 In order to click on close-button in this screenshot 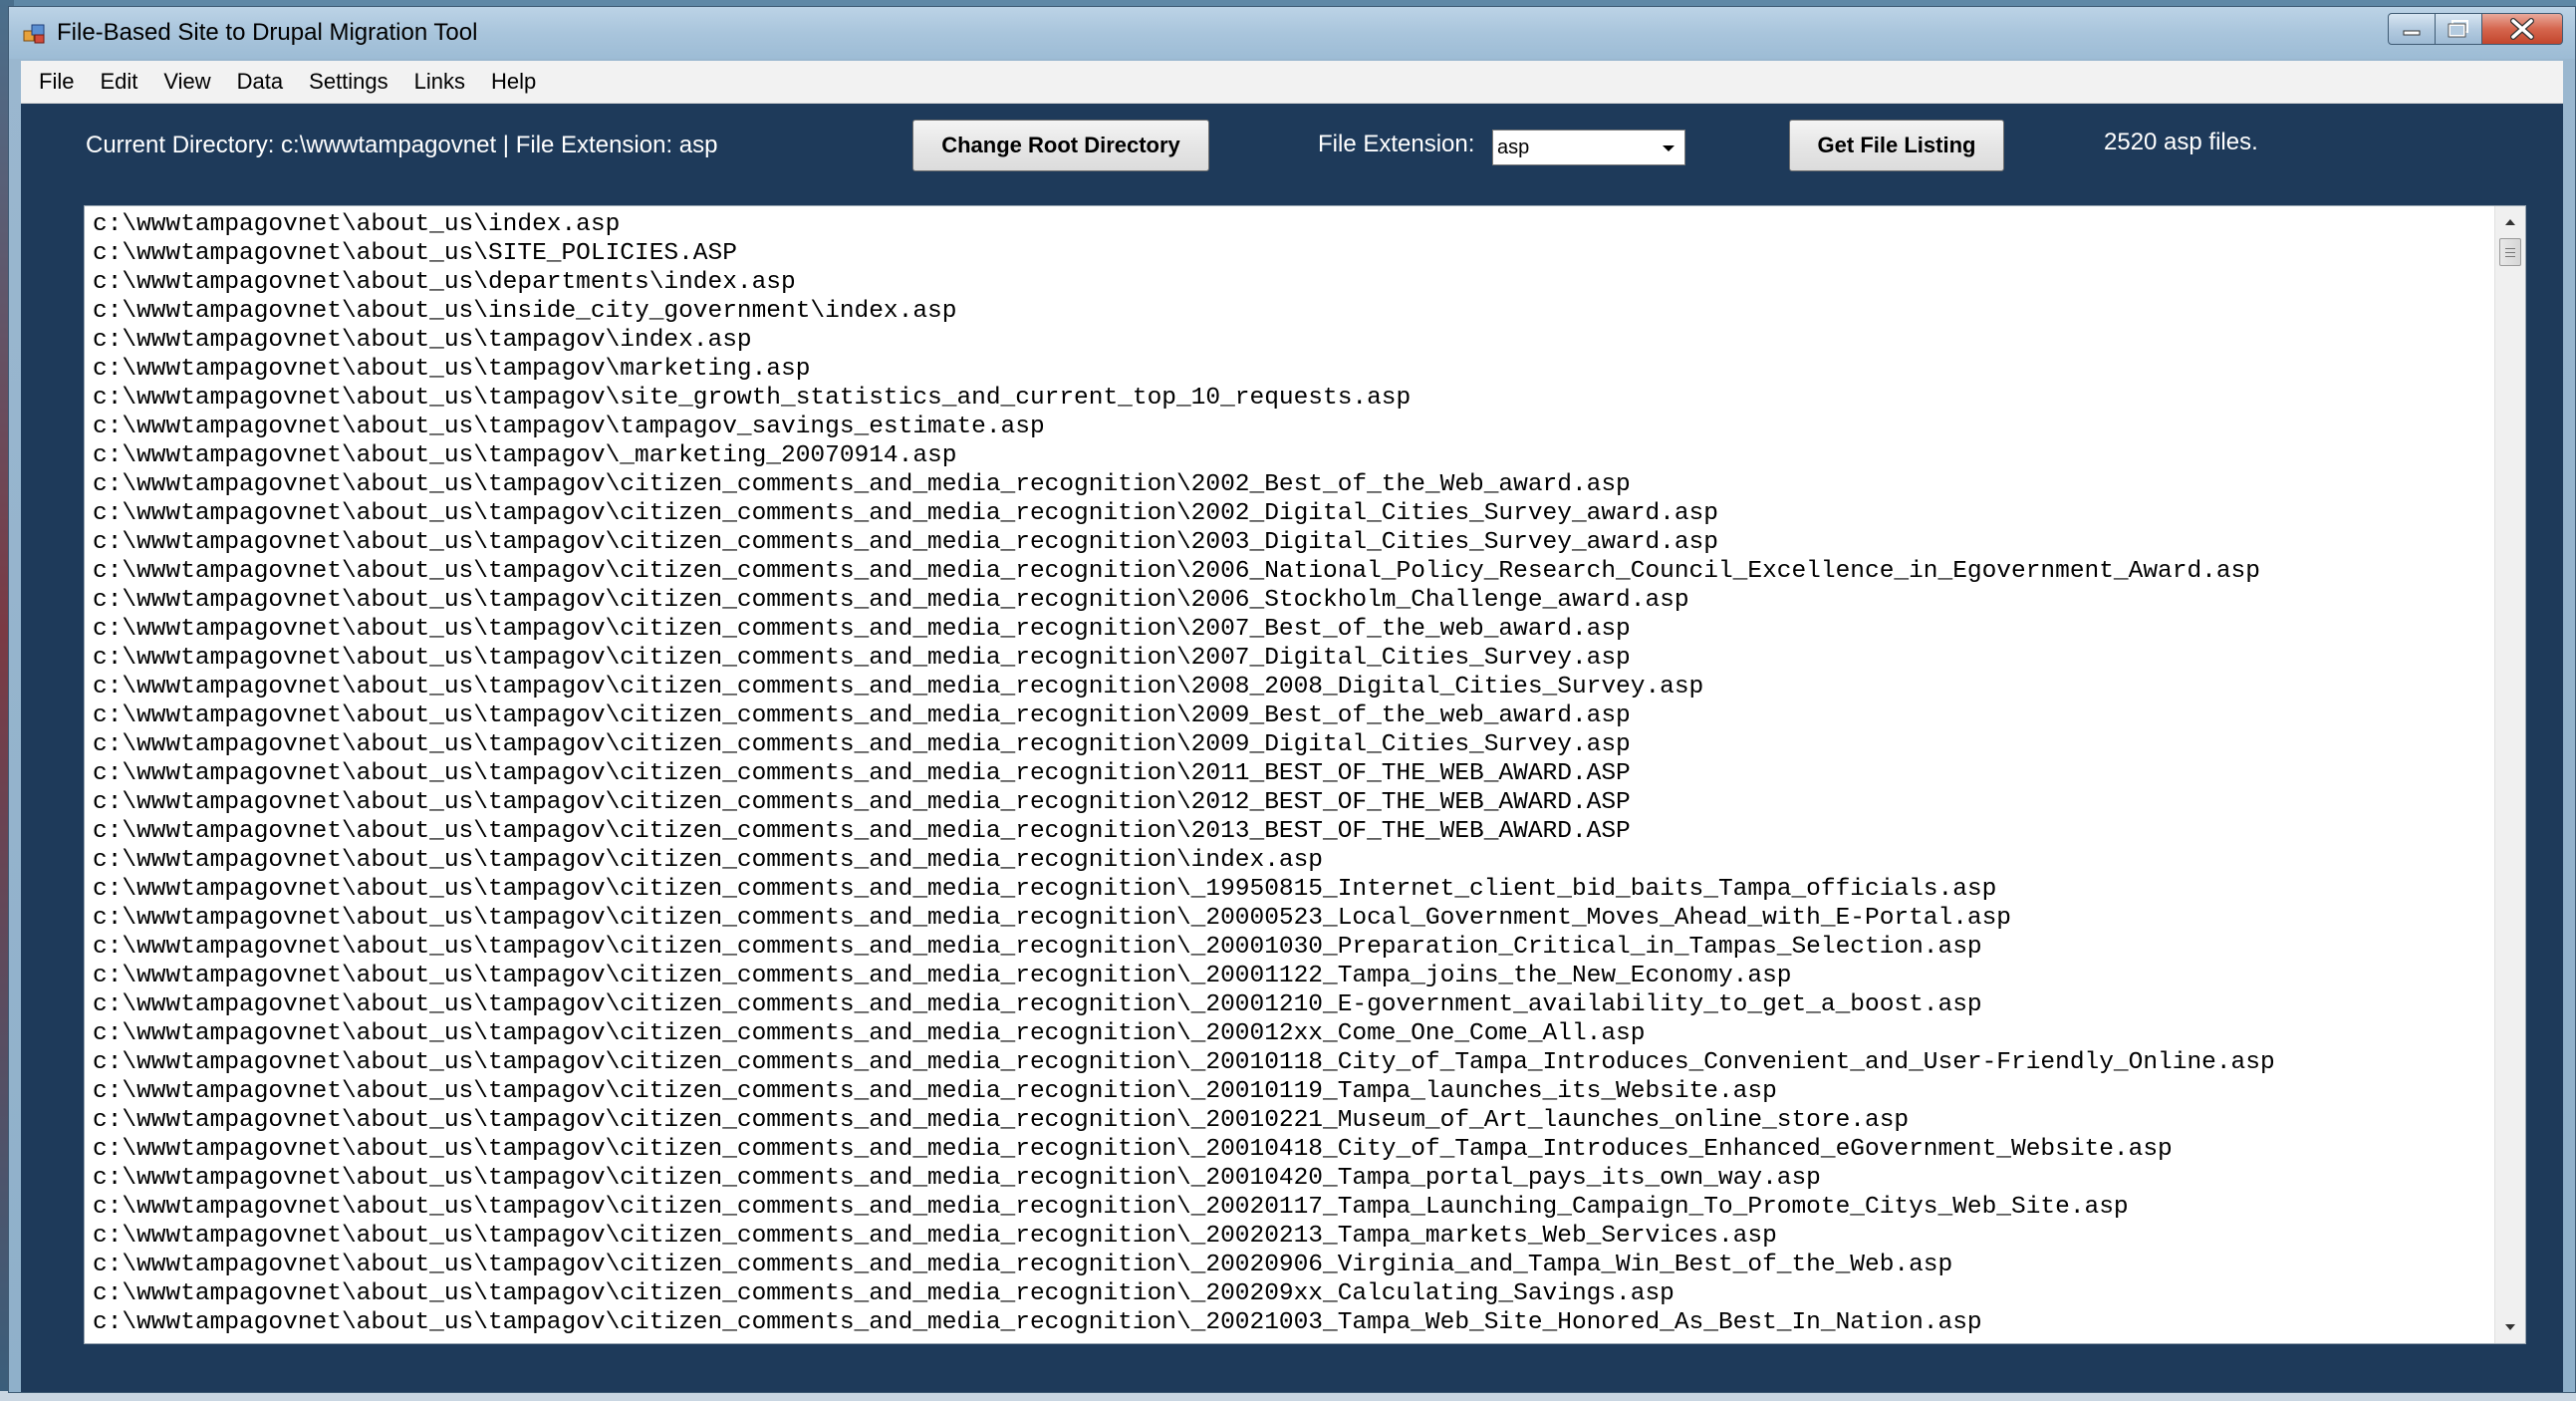, I will do `click(2522, 29)`.